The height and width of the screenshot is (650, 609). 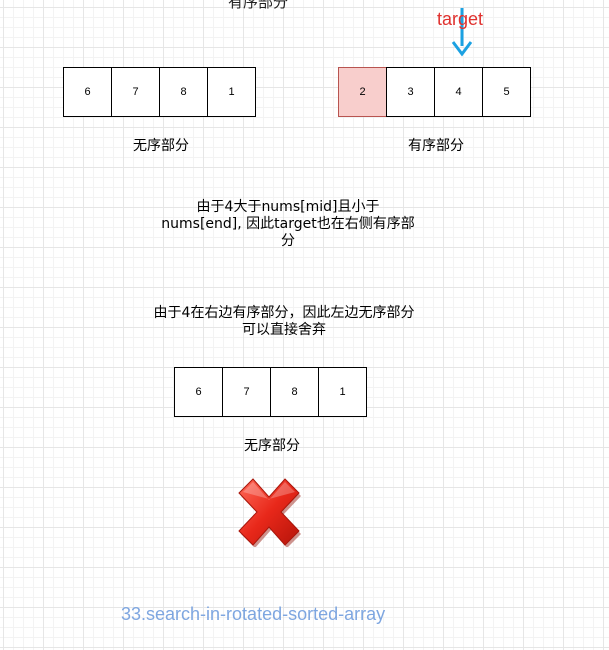 I want to click on red-cross-icon, so click(x=269, y=512).